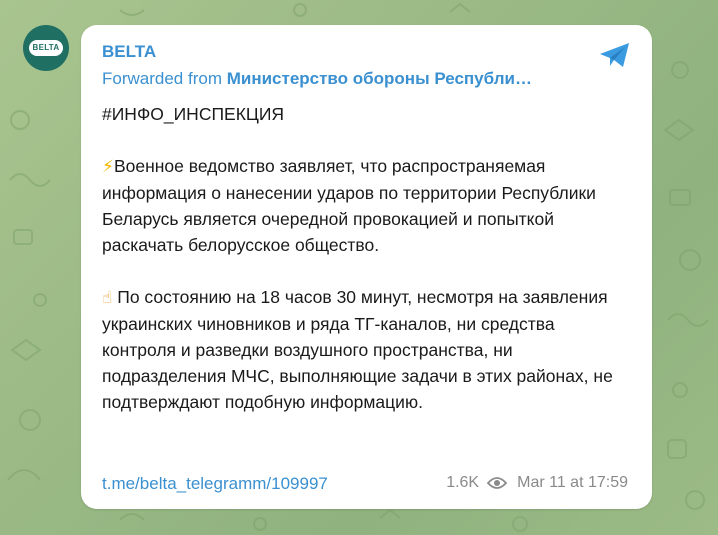 The image size is (718, 535). I want to click on pointing-hand-icon: ☝, so click(107, 298).